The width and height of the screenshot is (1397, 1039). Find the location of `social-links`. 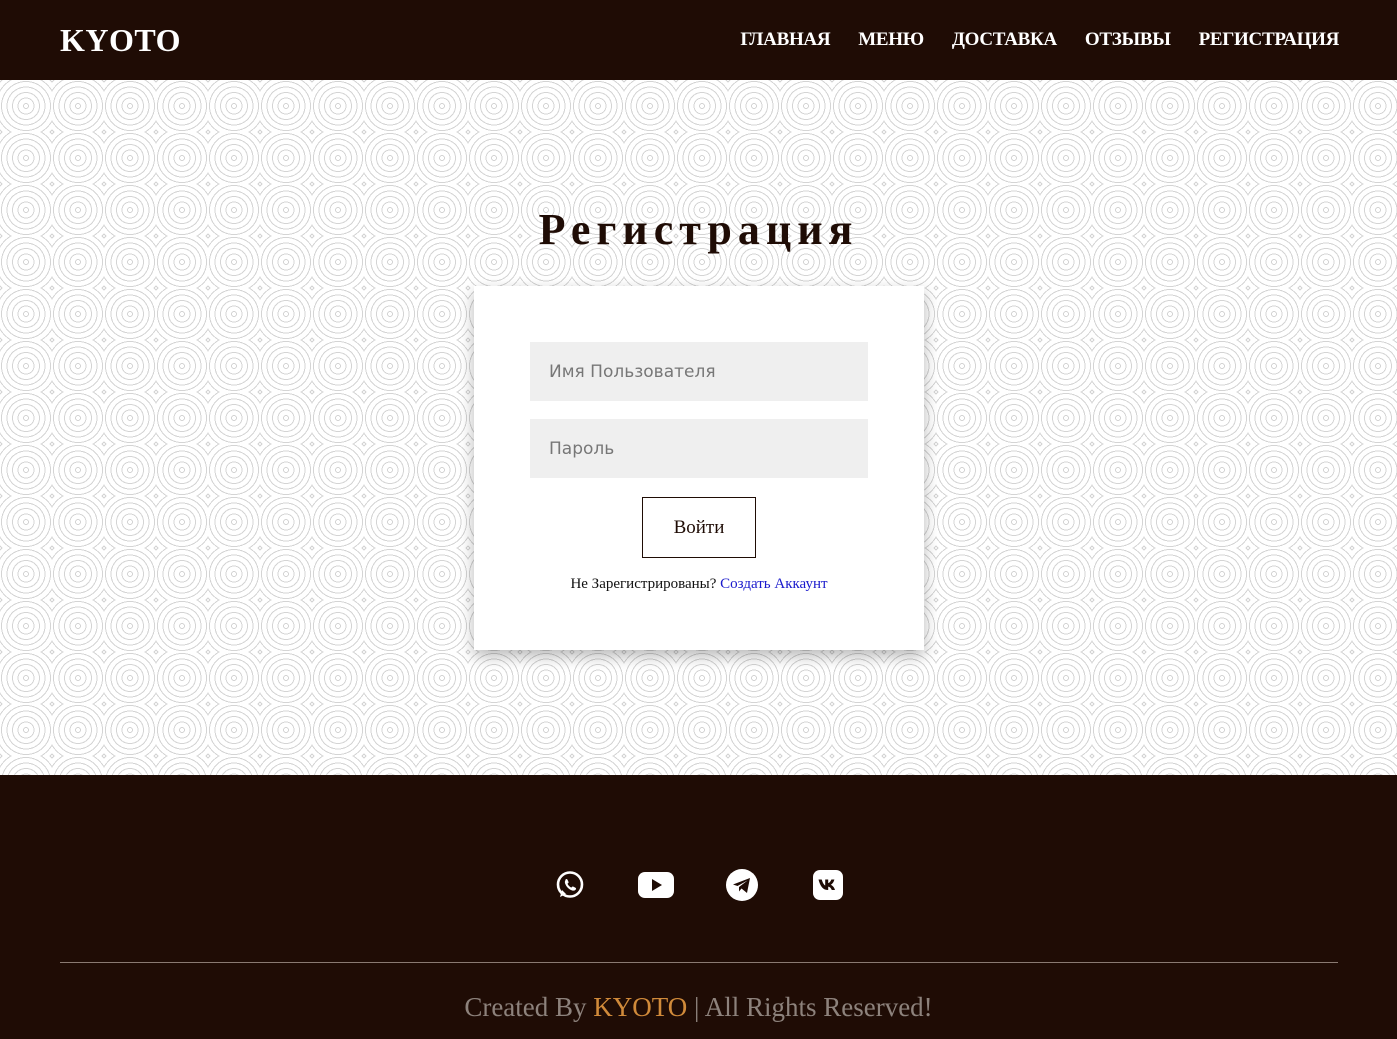

social-links is located at coordinates (698, 885).